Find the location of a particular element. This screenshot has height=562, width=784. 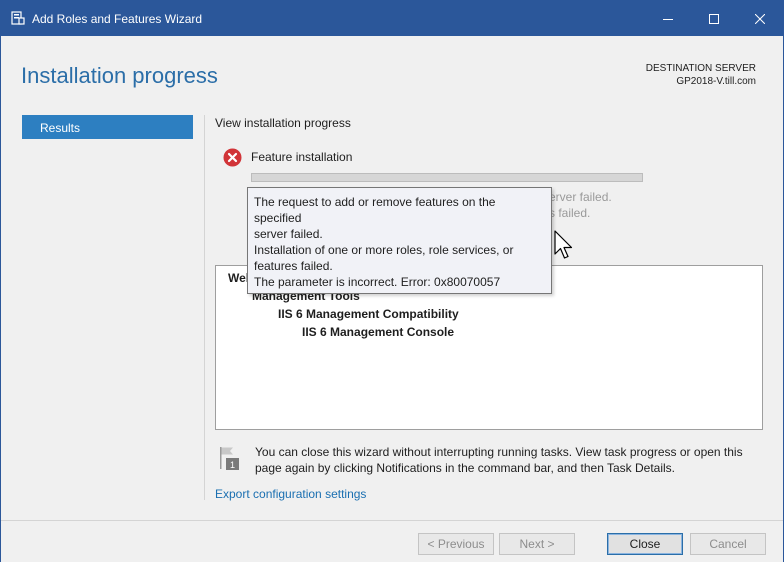

progress-fill is located at coordinates (447, 177).